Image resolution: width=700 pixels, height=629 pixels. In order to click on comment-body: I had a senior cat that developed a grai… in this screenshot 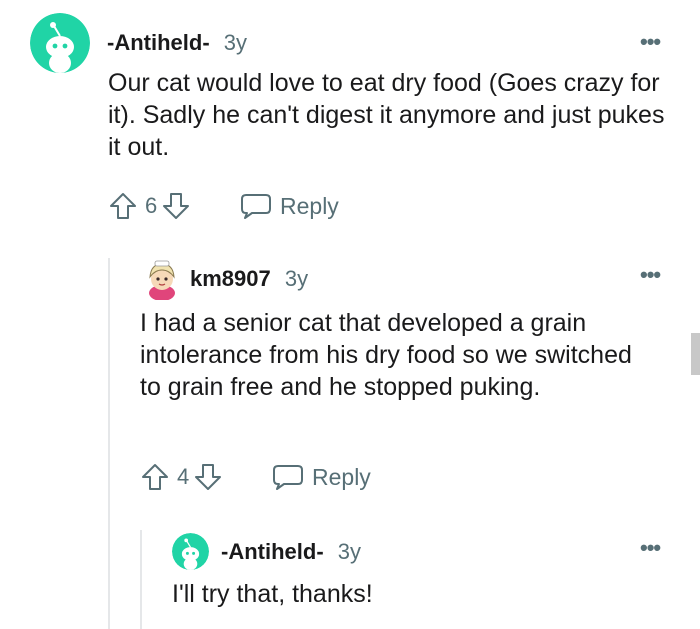, I will do `click(386, 355)`.